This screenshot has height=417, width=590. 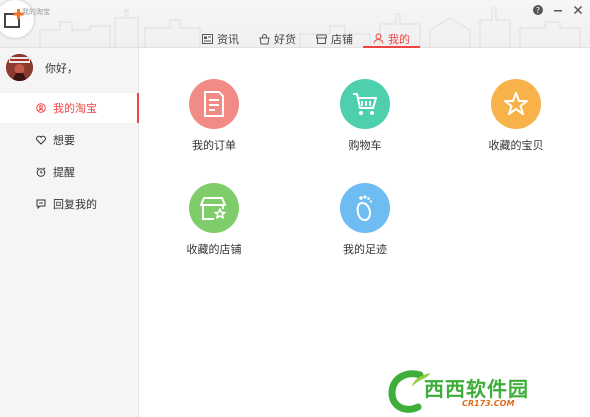 I want to click on favorite-items-button: 收藏的宝贝, so click(x=516, y=124).